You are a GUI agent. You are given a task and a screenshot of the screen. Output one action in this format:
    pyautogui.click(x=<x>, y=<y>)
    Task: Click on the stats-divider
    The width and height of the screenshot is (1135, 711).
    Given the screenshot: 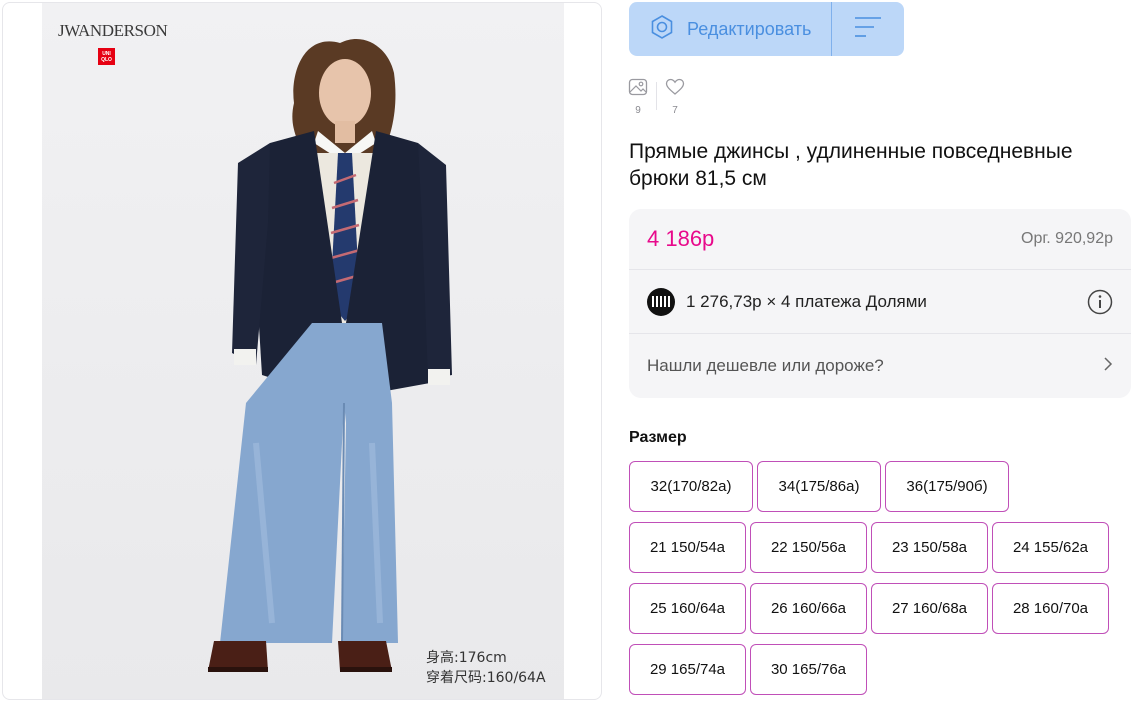 What is the action you would take?
    pyautogui.click(x=656, y=96)
    